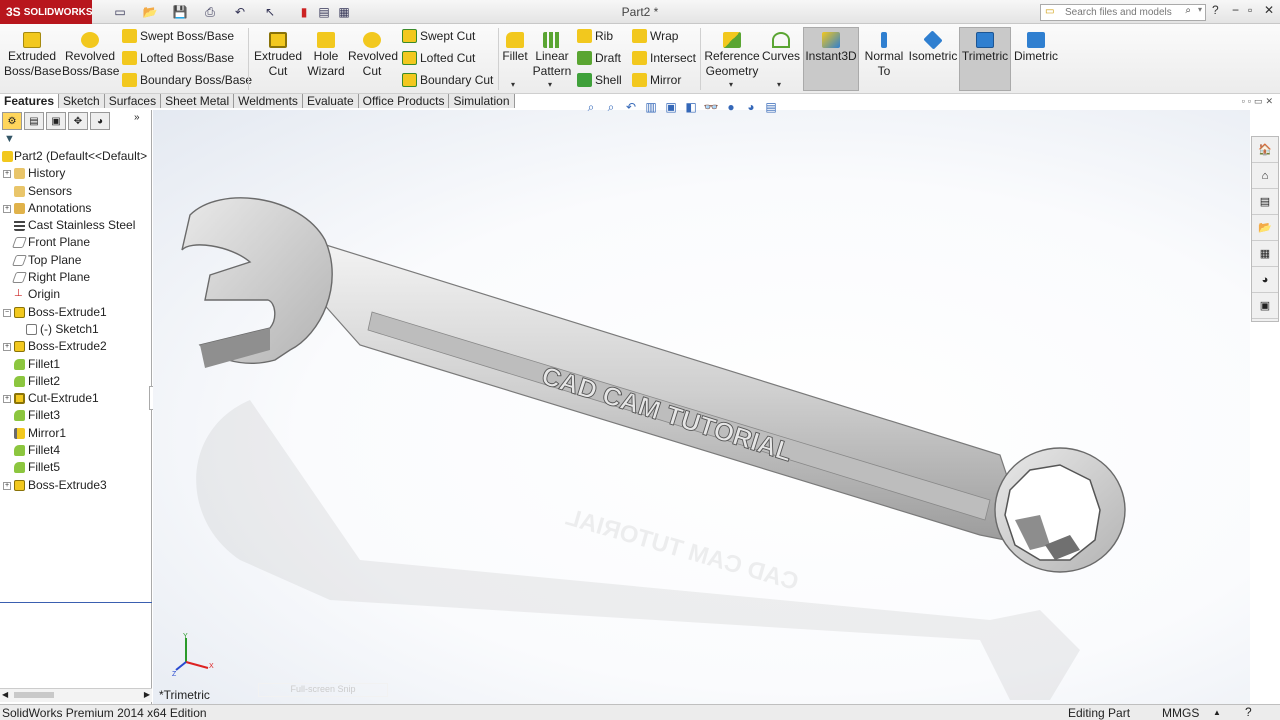 The image size is (1280, 720). I want to click on tab-simulation: Simulation, so click(482, 101).